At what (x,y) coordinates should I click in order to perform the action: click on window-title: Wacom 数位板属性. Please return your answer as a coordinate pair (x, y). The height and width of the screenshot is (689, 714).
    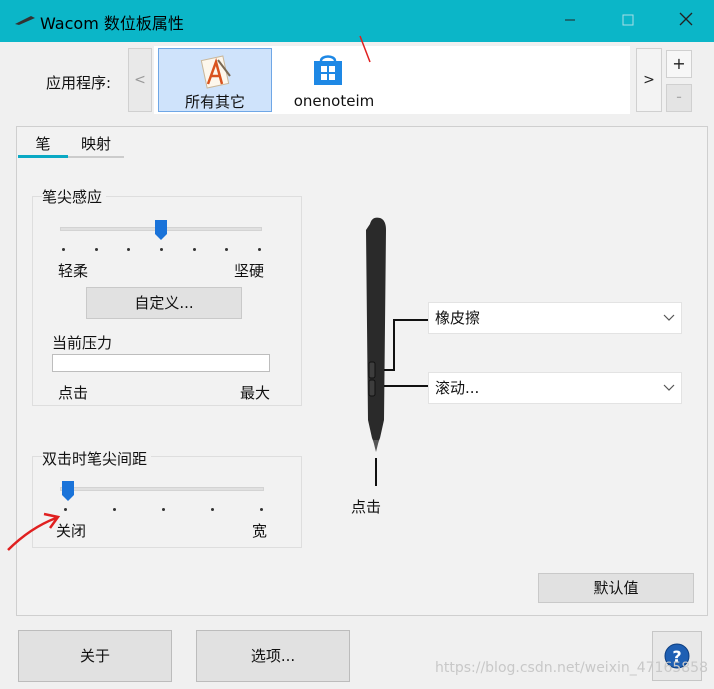
    Looking at the image, I should click on (112, 23).